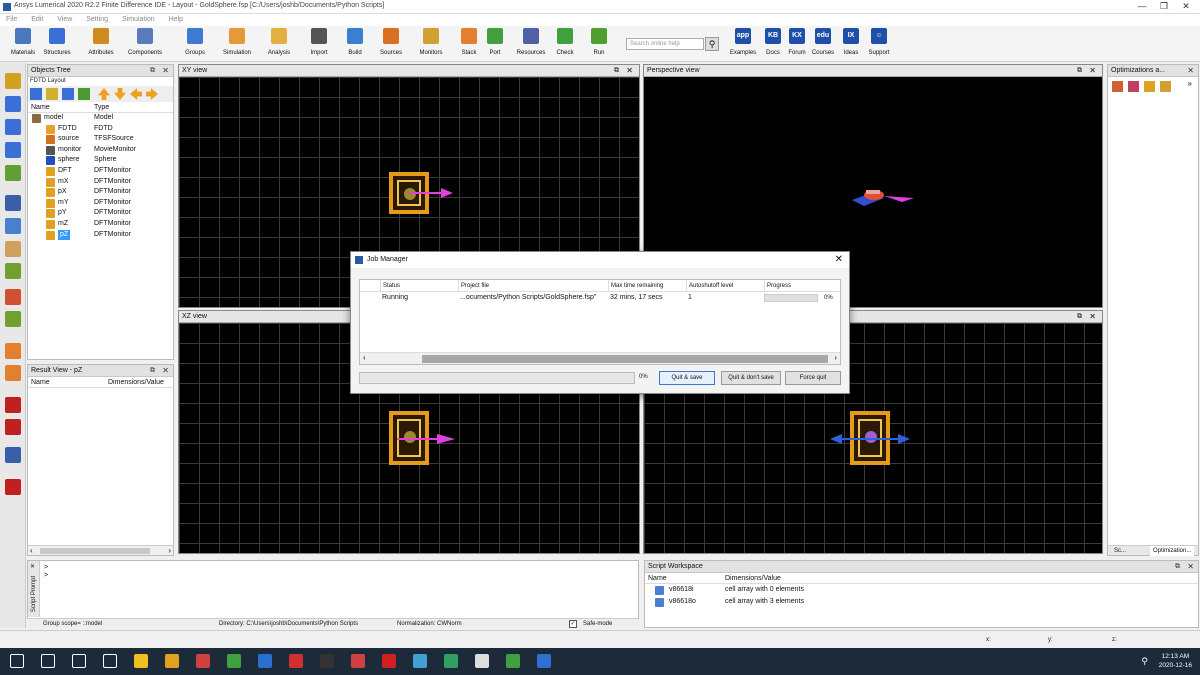 The width and height of the screenshot is (1200, 675). Describe the element at coordinates (13, 455) in the screenshot. I see `view-quad-icon` at that location.